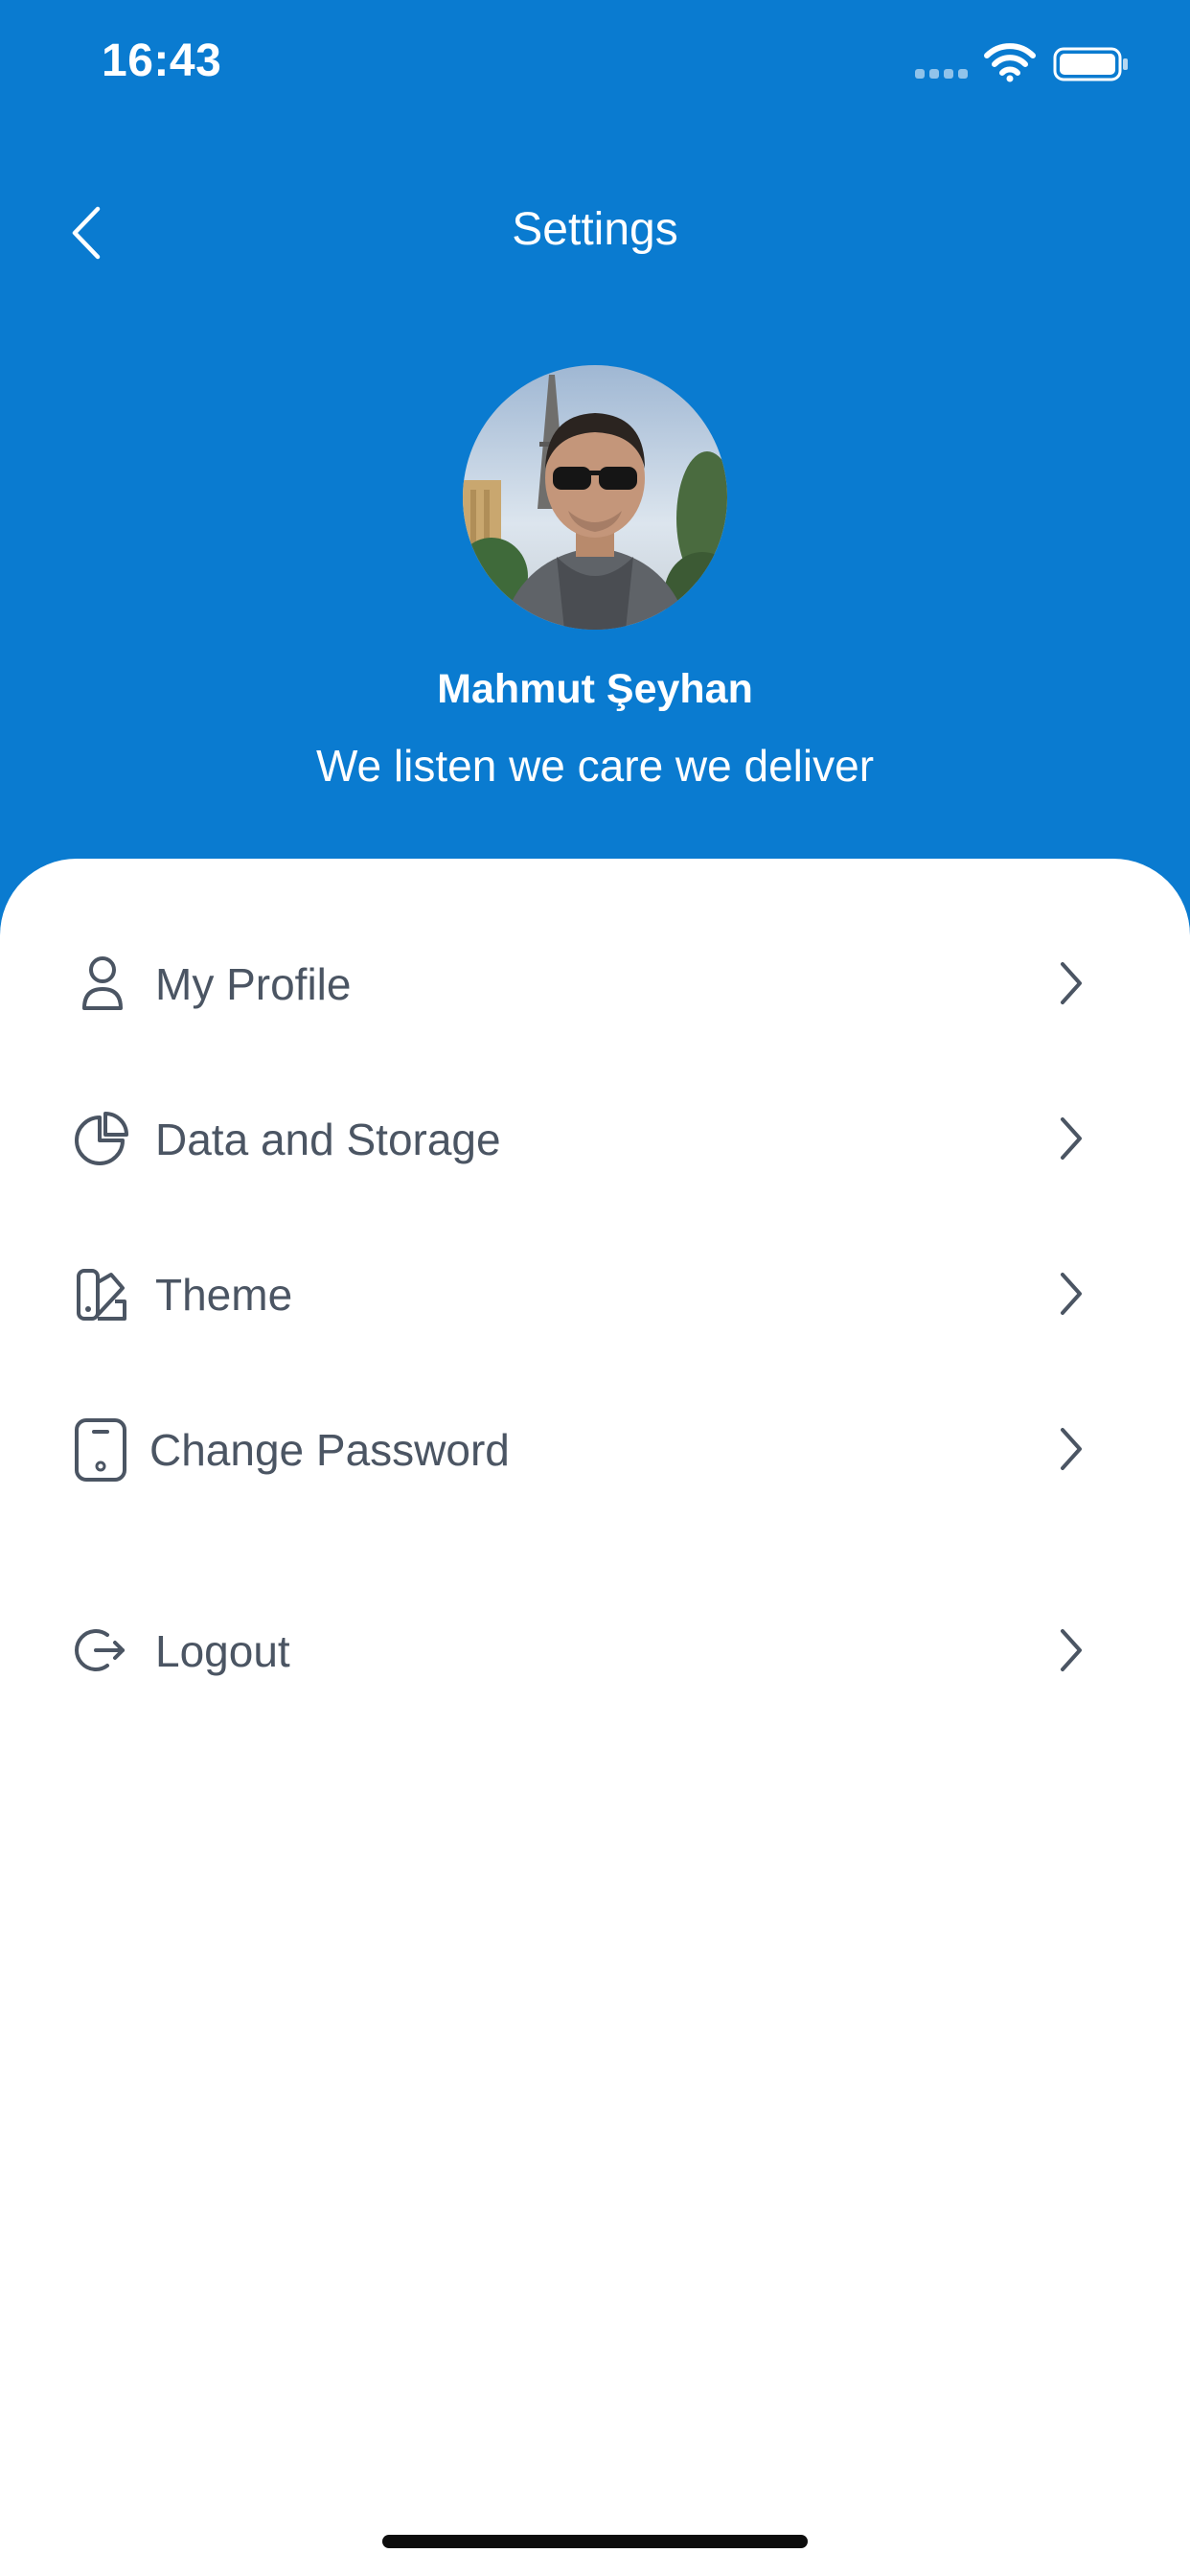 The height and width of the screenshot is (2576, 1190). I want to click on menu-item-my-profile: My Profile, so click(595, 983).